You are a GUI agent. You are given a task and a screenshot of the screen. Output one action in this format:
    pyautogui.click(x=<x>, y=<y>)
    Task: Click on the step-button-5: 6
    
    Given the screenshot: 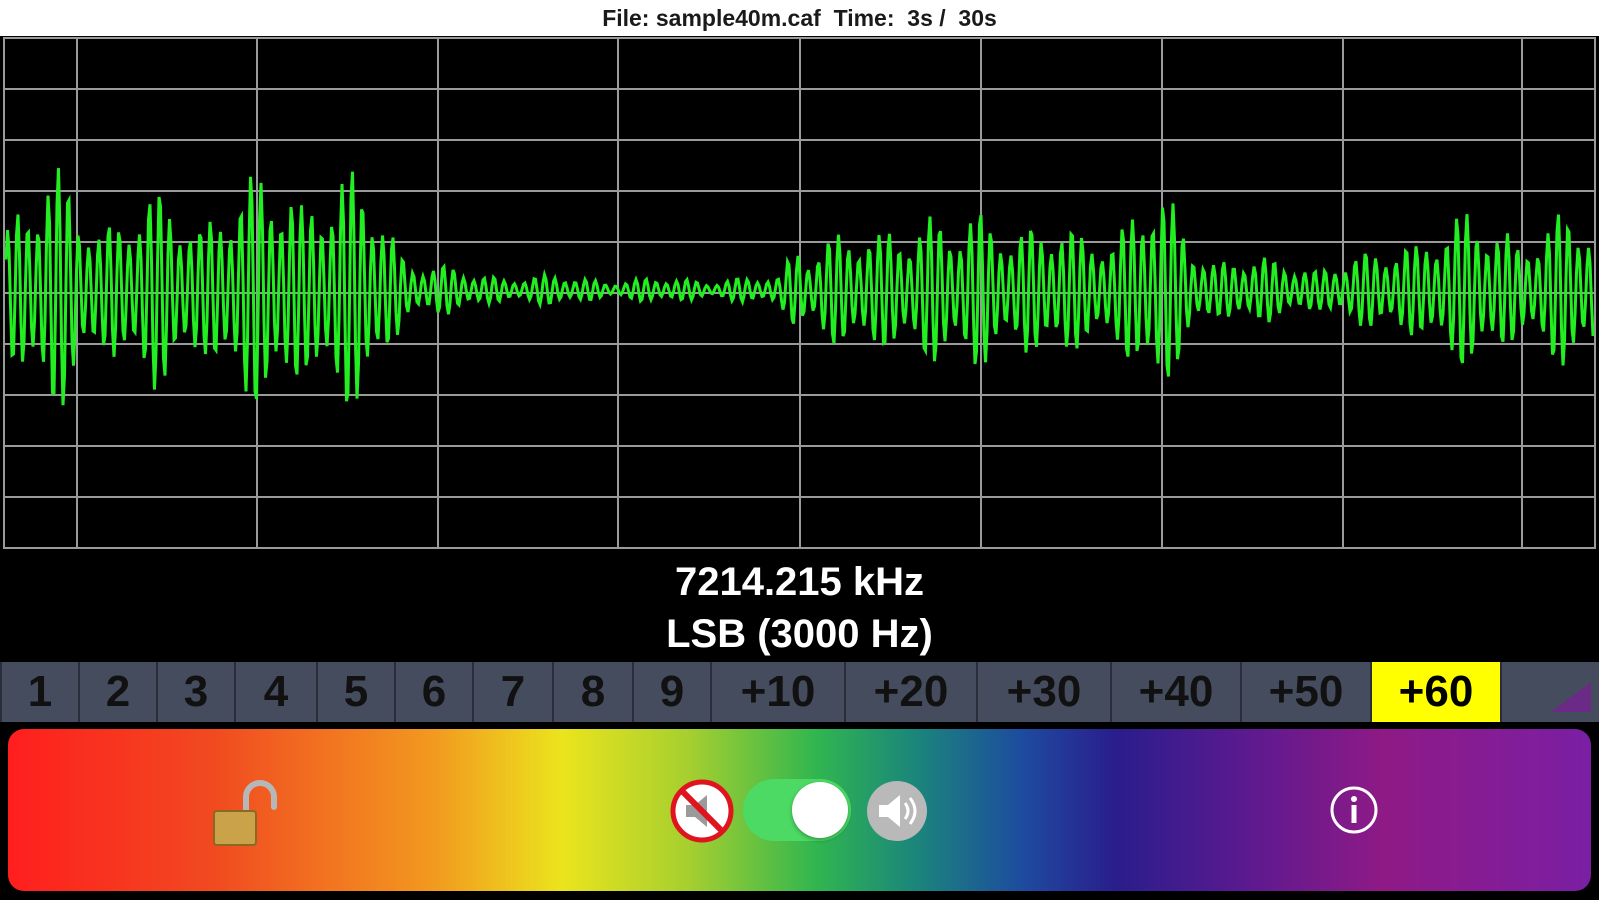 What is the action you would take?
    pyautogui.click(x=433, y=692)
    